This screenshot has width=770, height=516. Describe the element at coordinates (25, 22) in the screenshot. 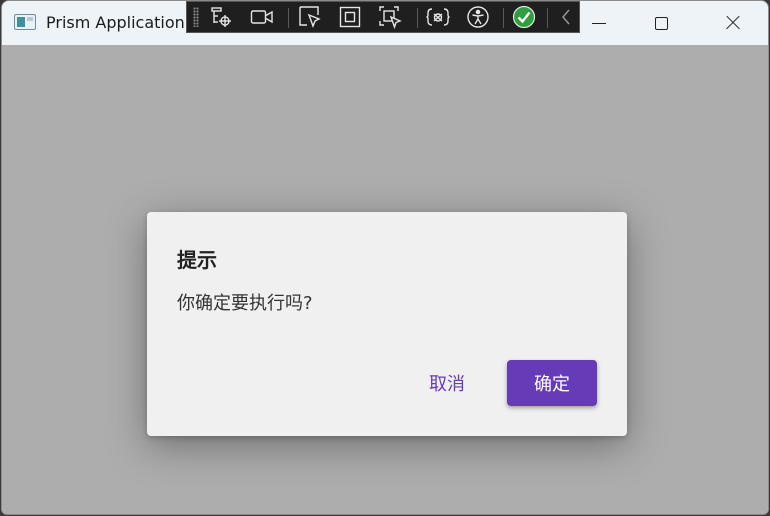

I see `app-icon` at that location.